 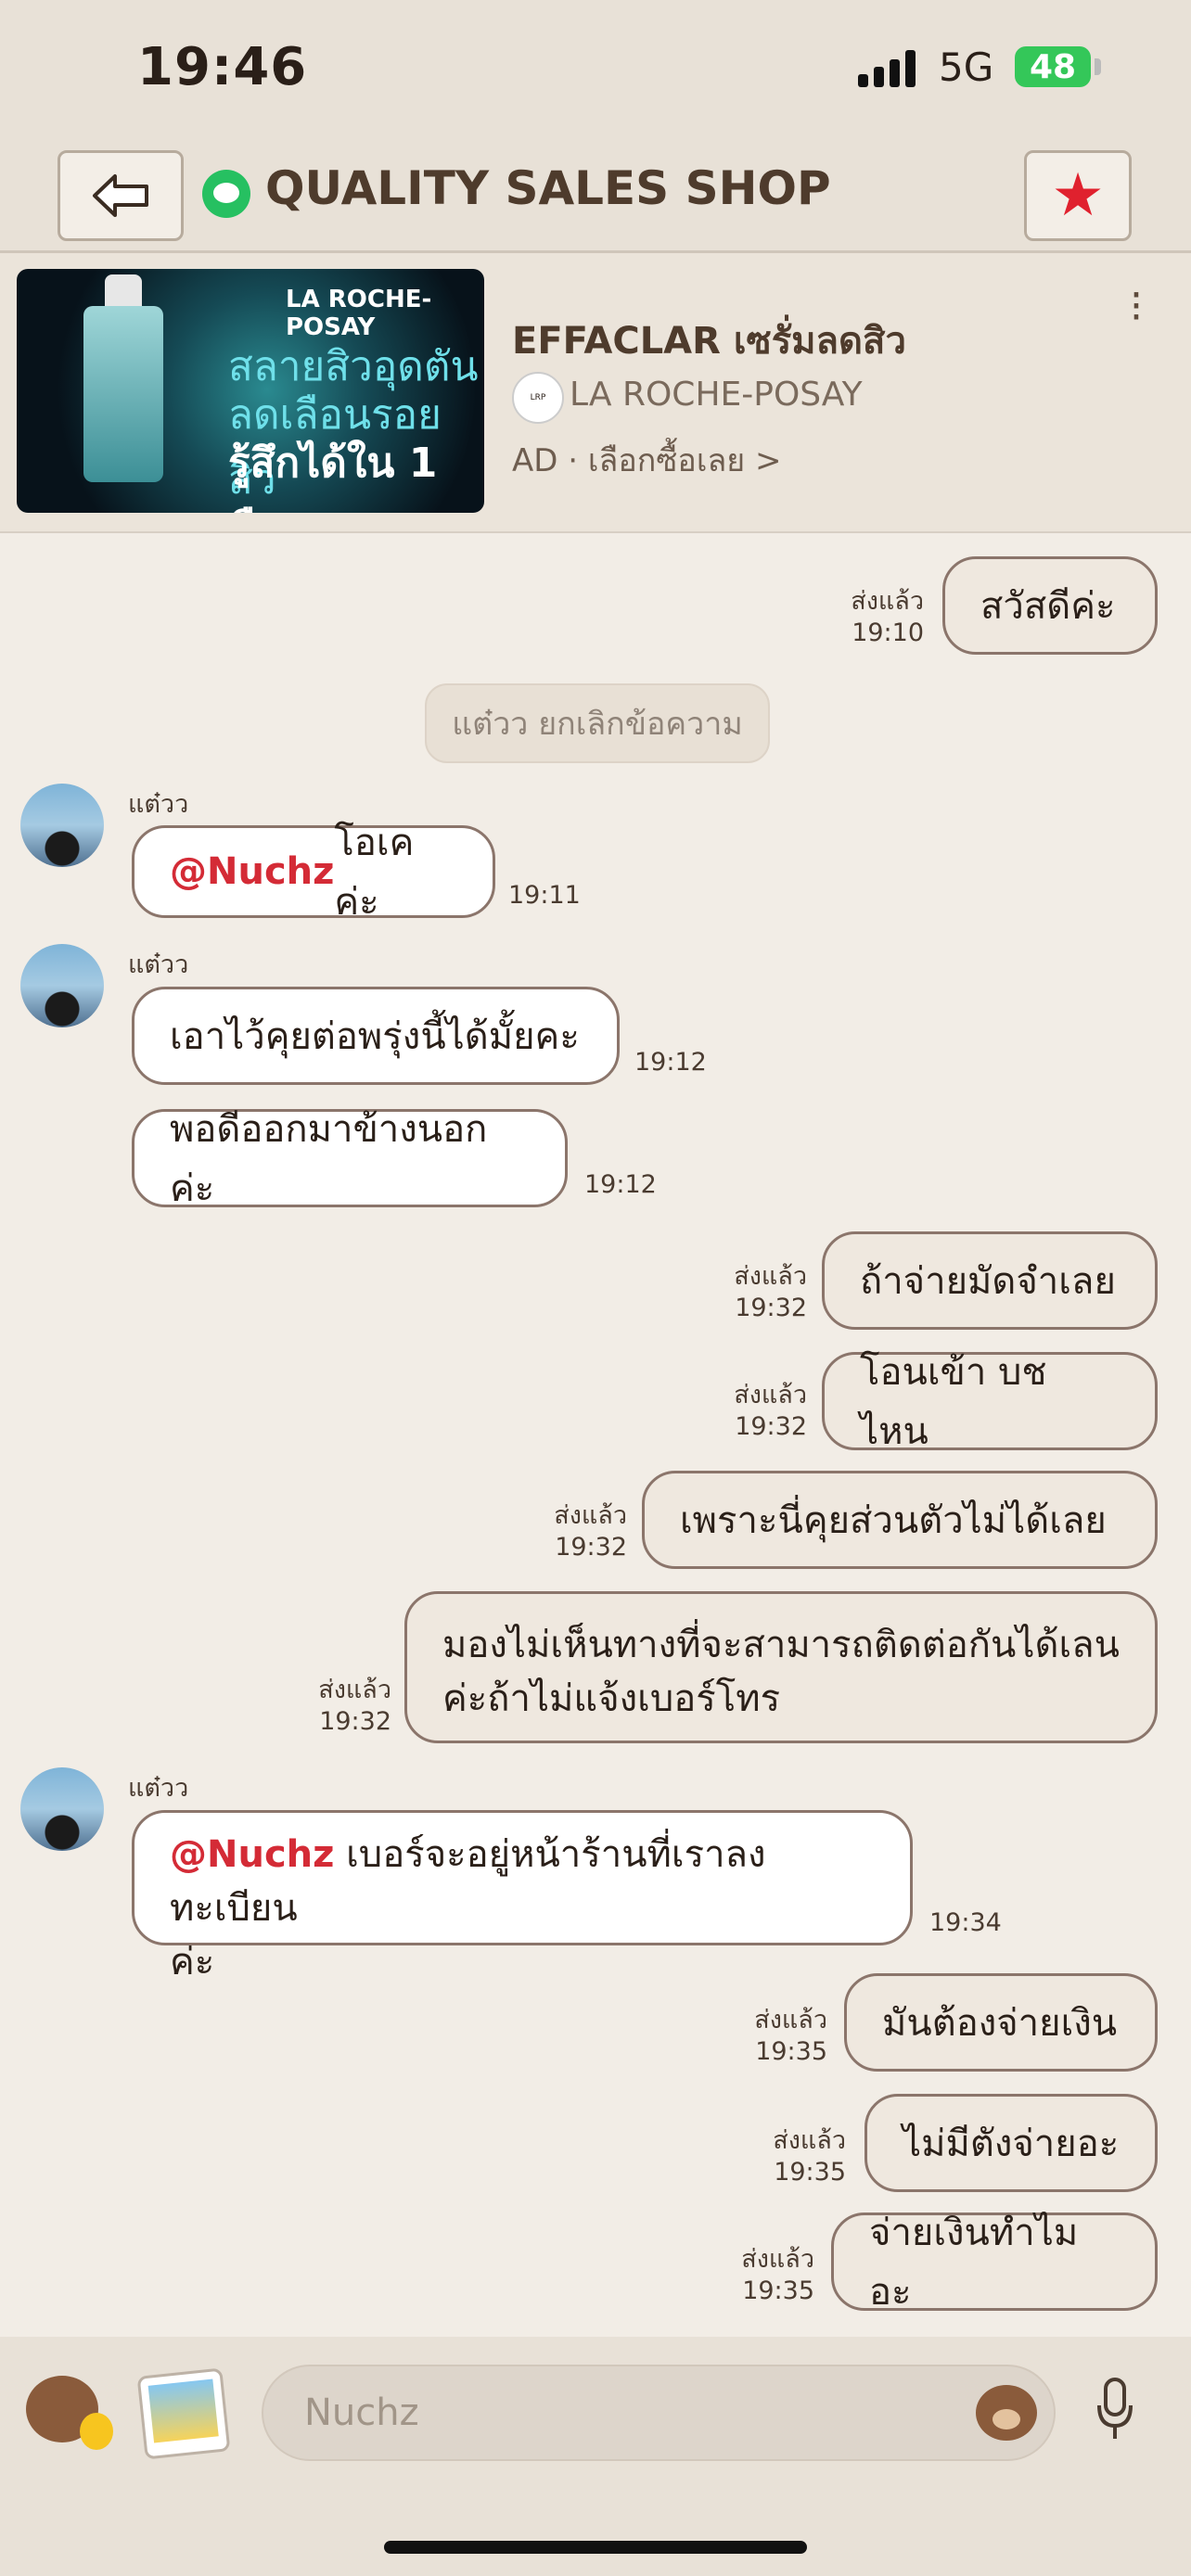 I want to click on sticker-icon, so click(x=67, y=2410).